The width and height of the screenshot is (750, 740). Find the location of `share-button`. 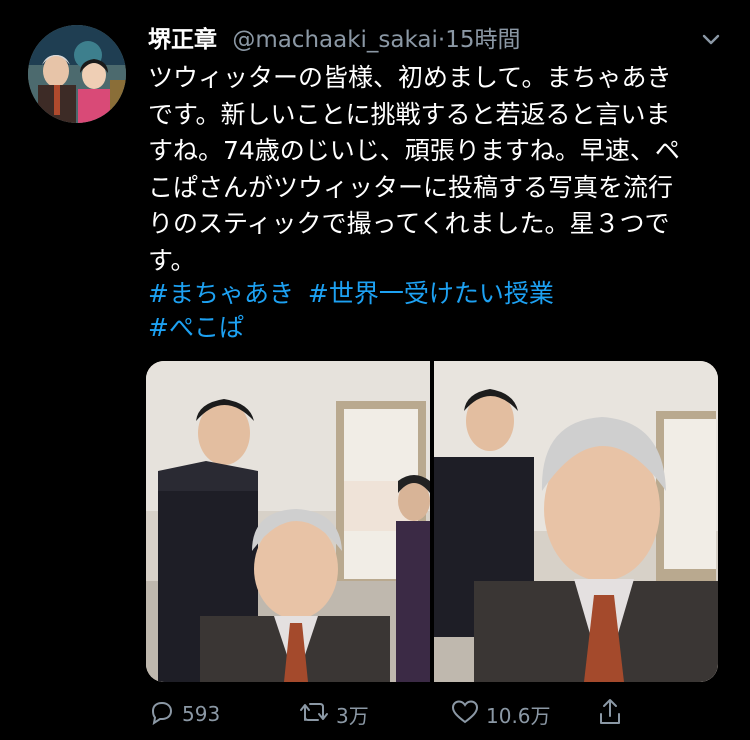

share-button is located at coordinates (613, 714).